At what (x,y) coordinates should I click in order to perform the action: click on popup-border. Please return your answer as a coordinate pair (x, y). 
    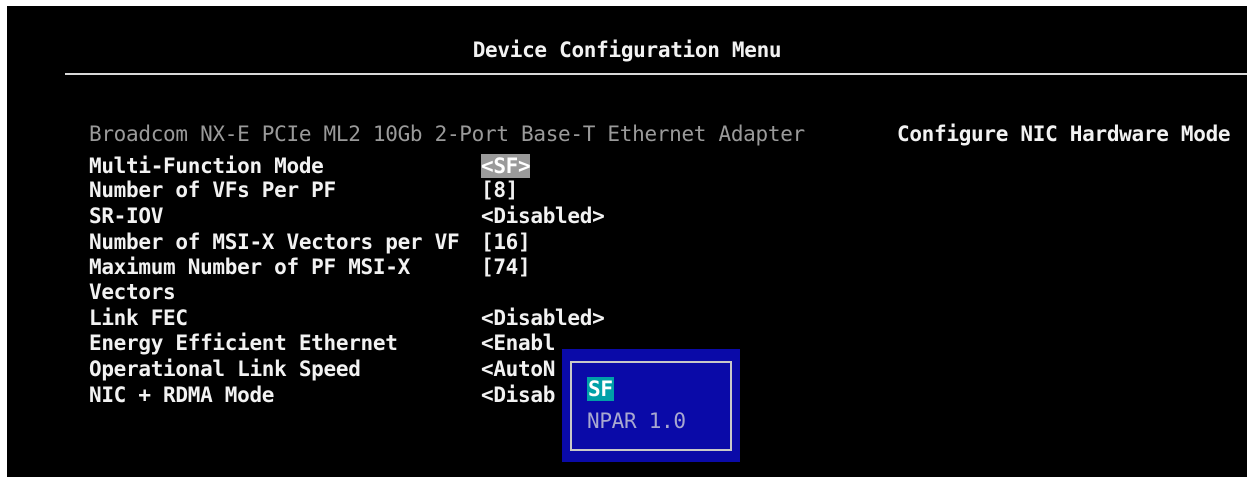
    Looking at the image, I should click on (651, 406).